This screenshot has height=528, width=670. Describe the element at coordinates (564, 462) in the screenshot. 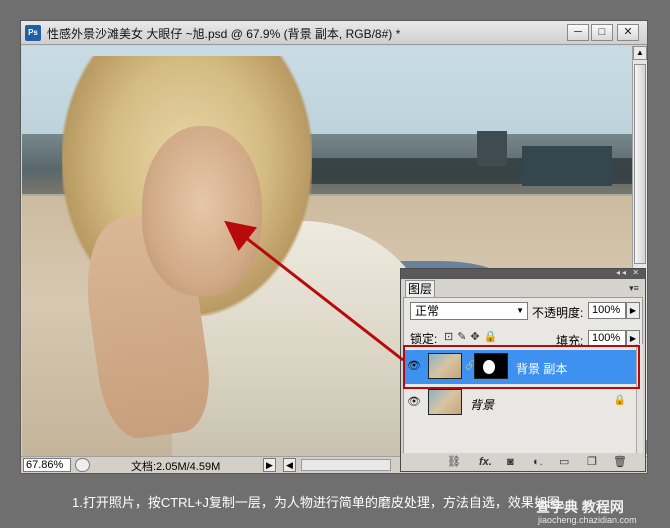

I see `folder-icon: ▭` at that location.